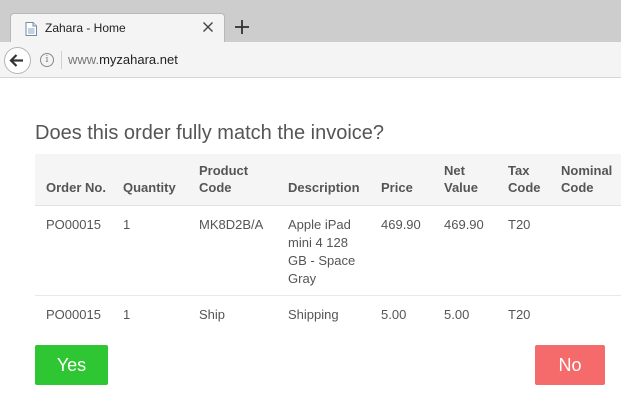 The image size is (621, 408). I want to click on url-prefix: www., so click(84, 59).